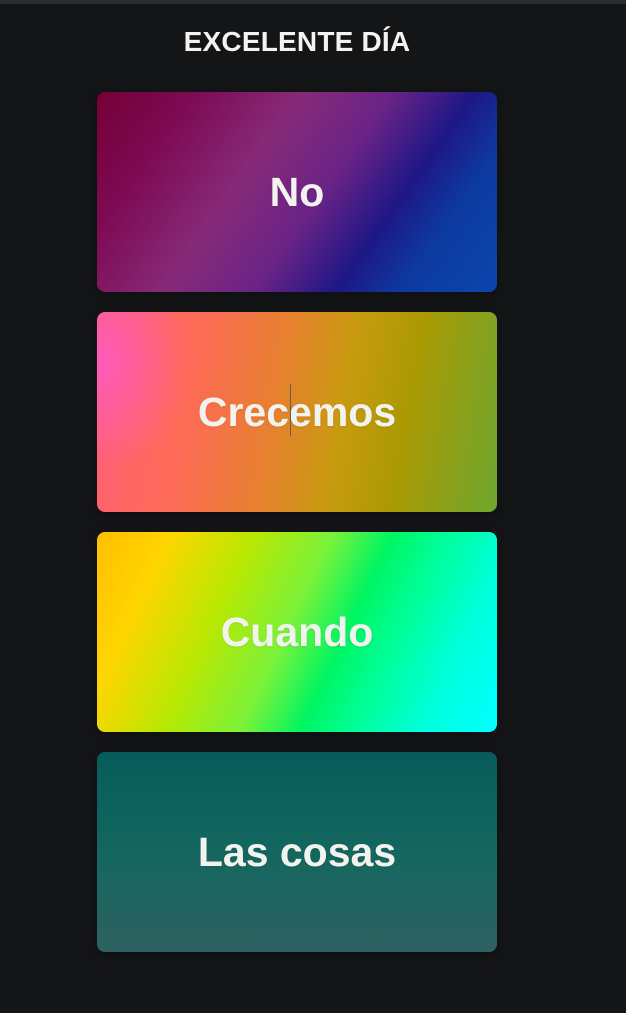 This screenshot has width=626, height=1013. I want to click on page-title: EXCELENTE DÍA, so click(297, 41).